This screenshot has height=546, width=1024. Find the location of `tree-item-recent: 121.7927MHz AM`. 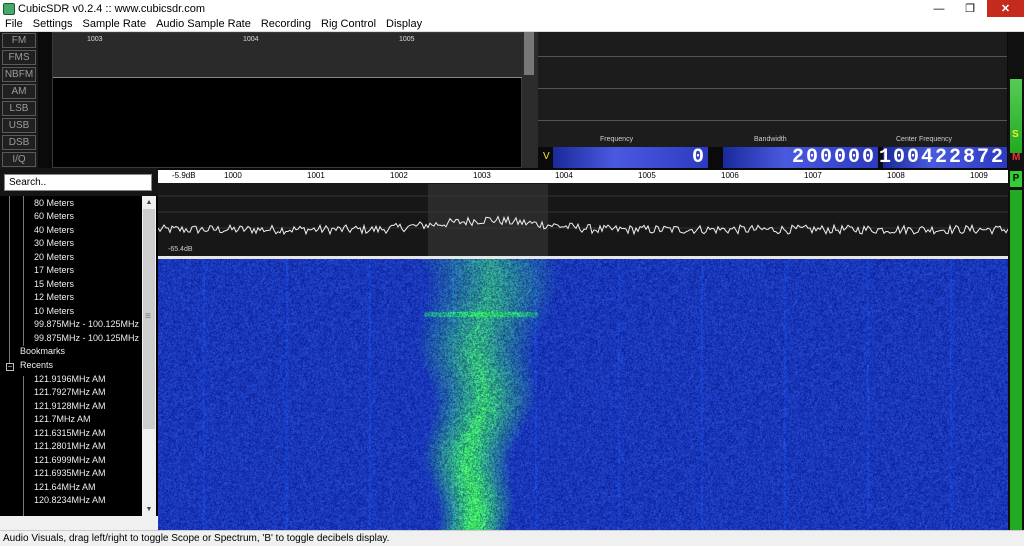

tree-item-recent: 121.7927MHz AM is located at coordinates (70, 393).